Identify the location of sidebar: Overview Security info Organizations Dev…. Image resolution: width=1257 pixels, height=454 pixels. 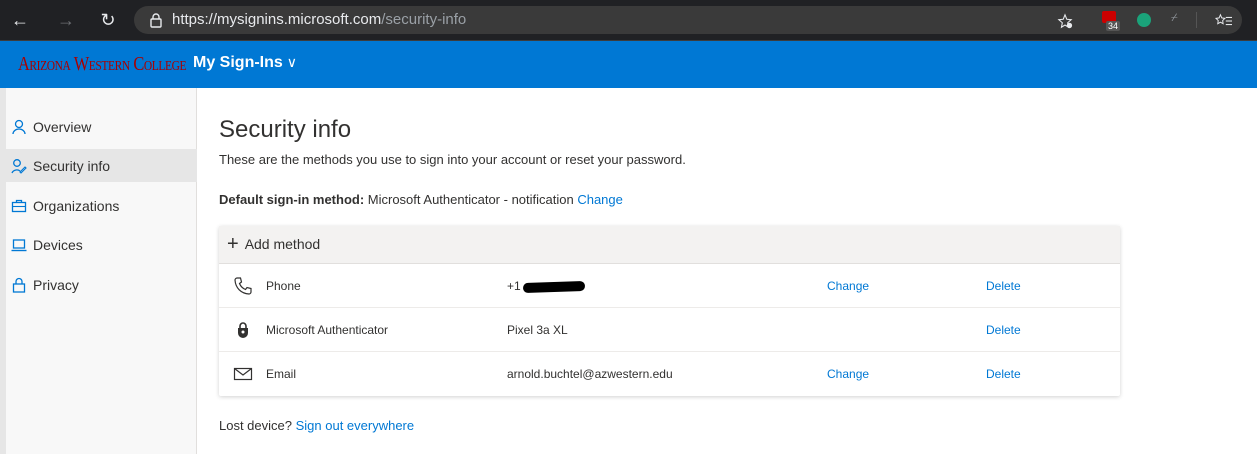
(98, 271).